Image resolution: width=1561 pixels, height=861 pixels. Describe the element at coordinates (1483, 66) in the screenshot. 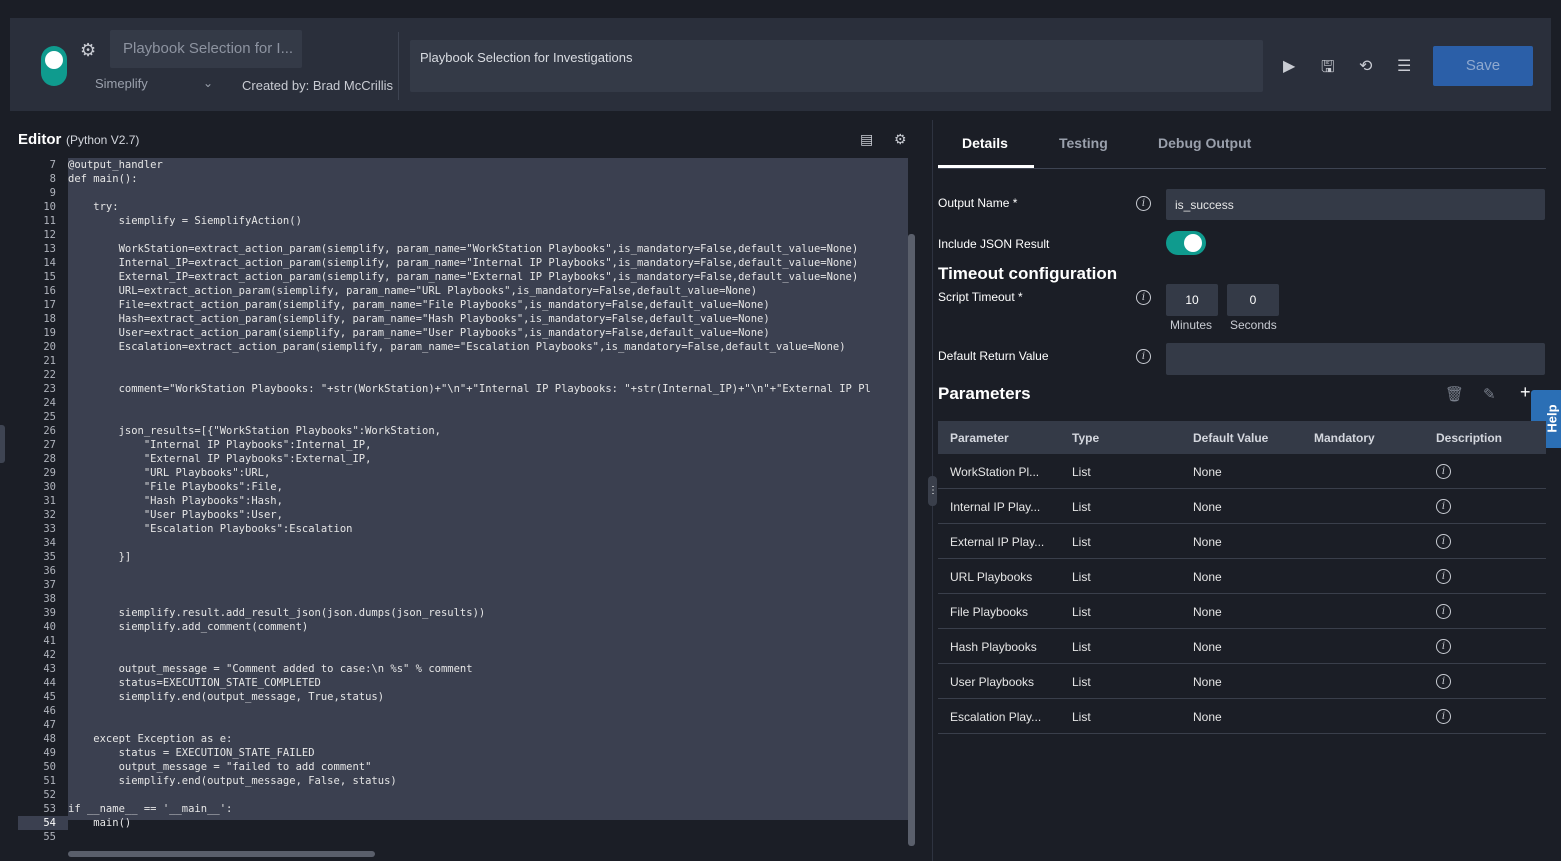

I see `save-button: Save` at that location.